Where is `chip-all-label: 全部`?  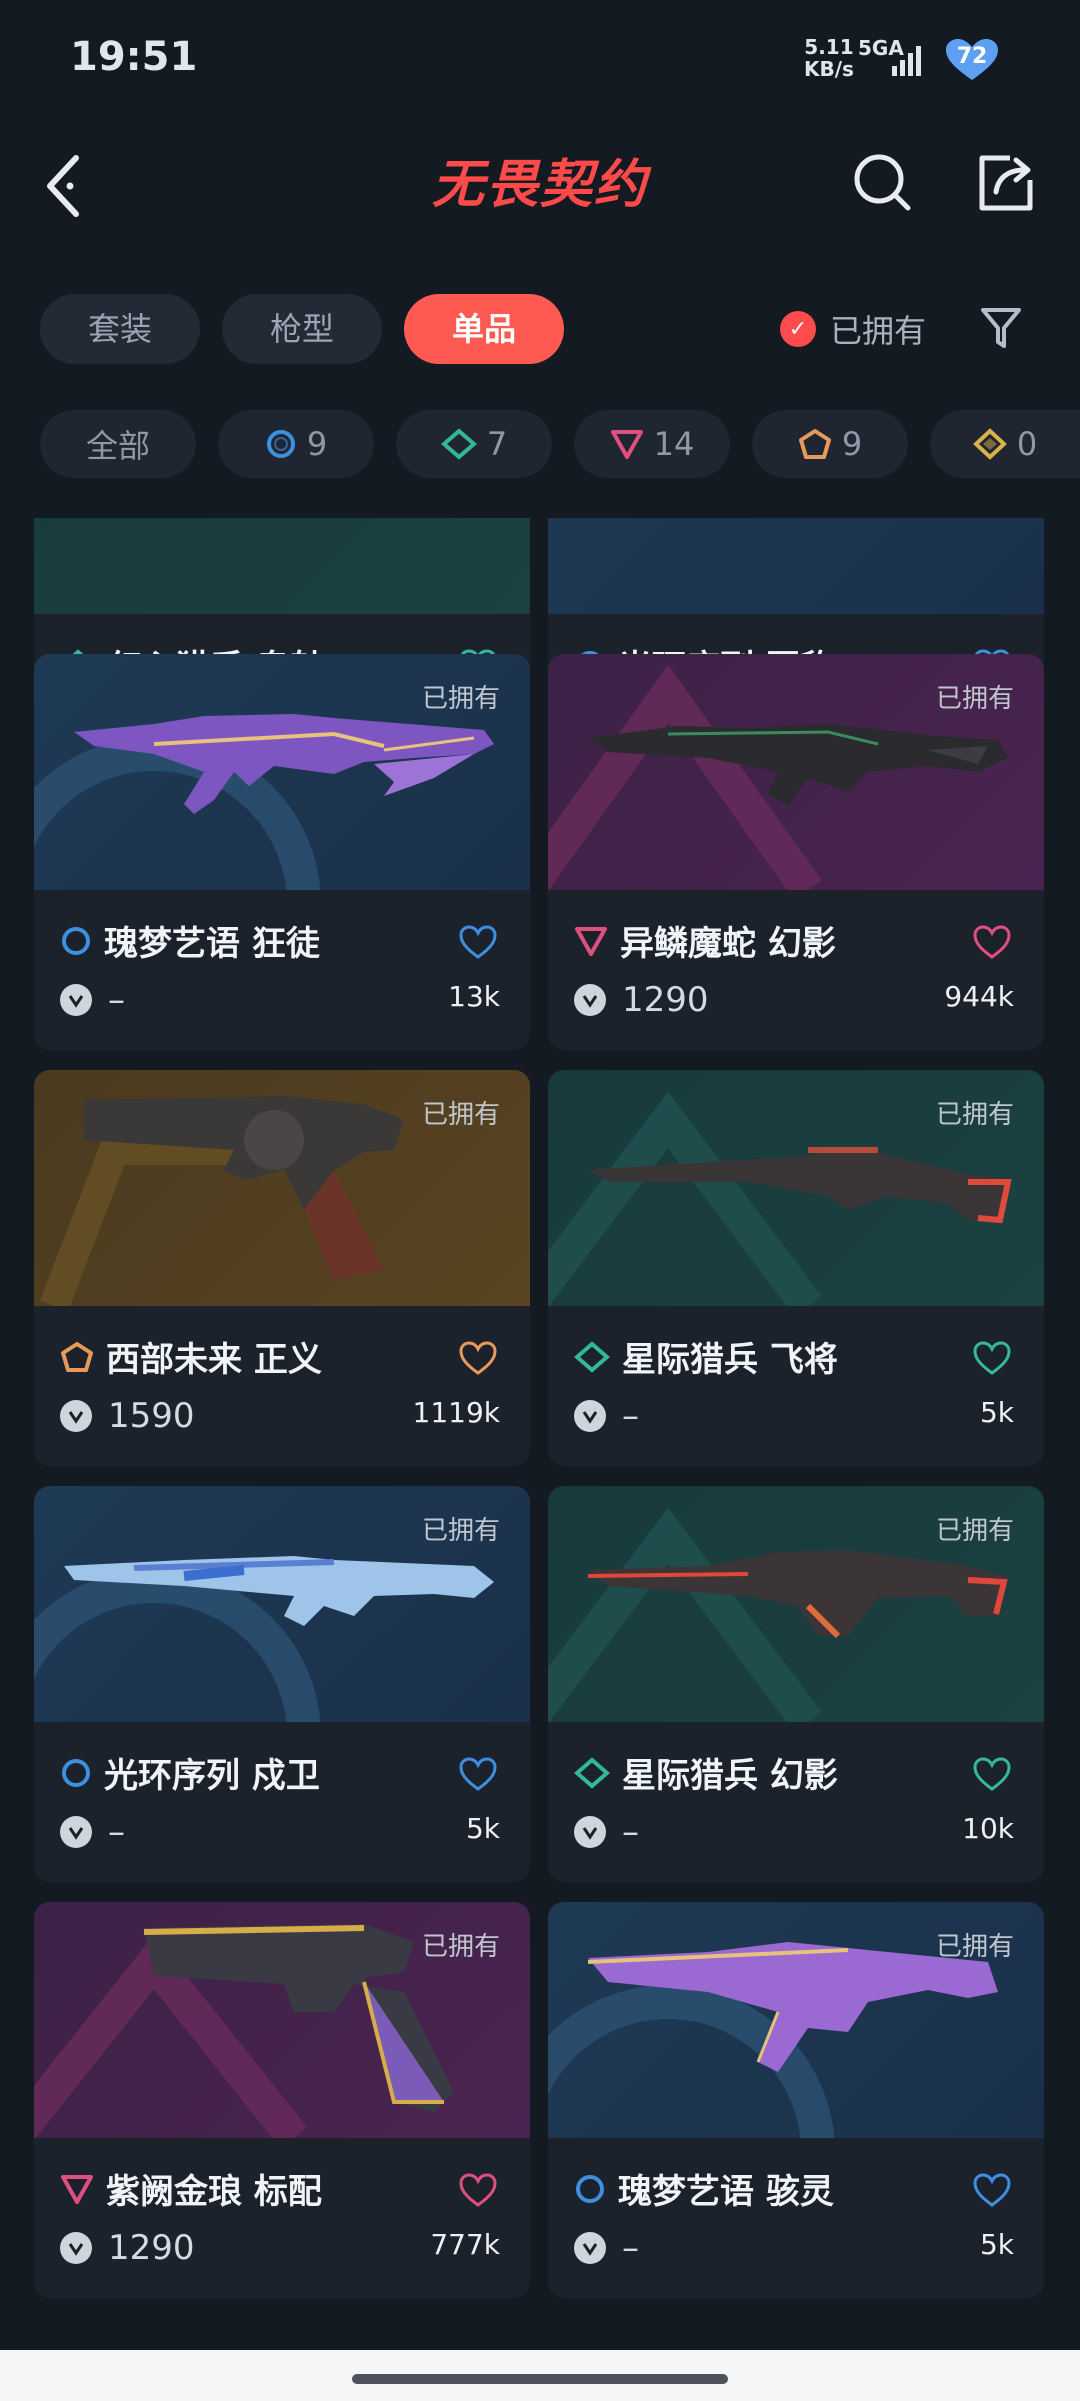
chip-all-label: 全部 is located at coordinates (117, 446).